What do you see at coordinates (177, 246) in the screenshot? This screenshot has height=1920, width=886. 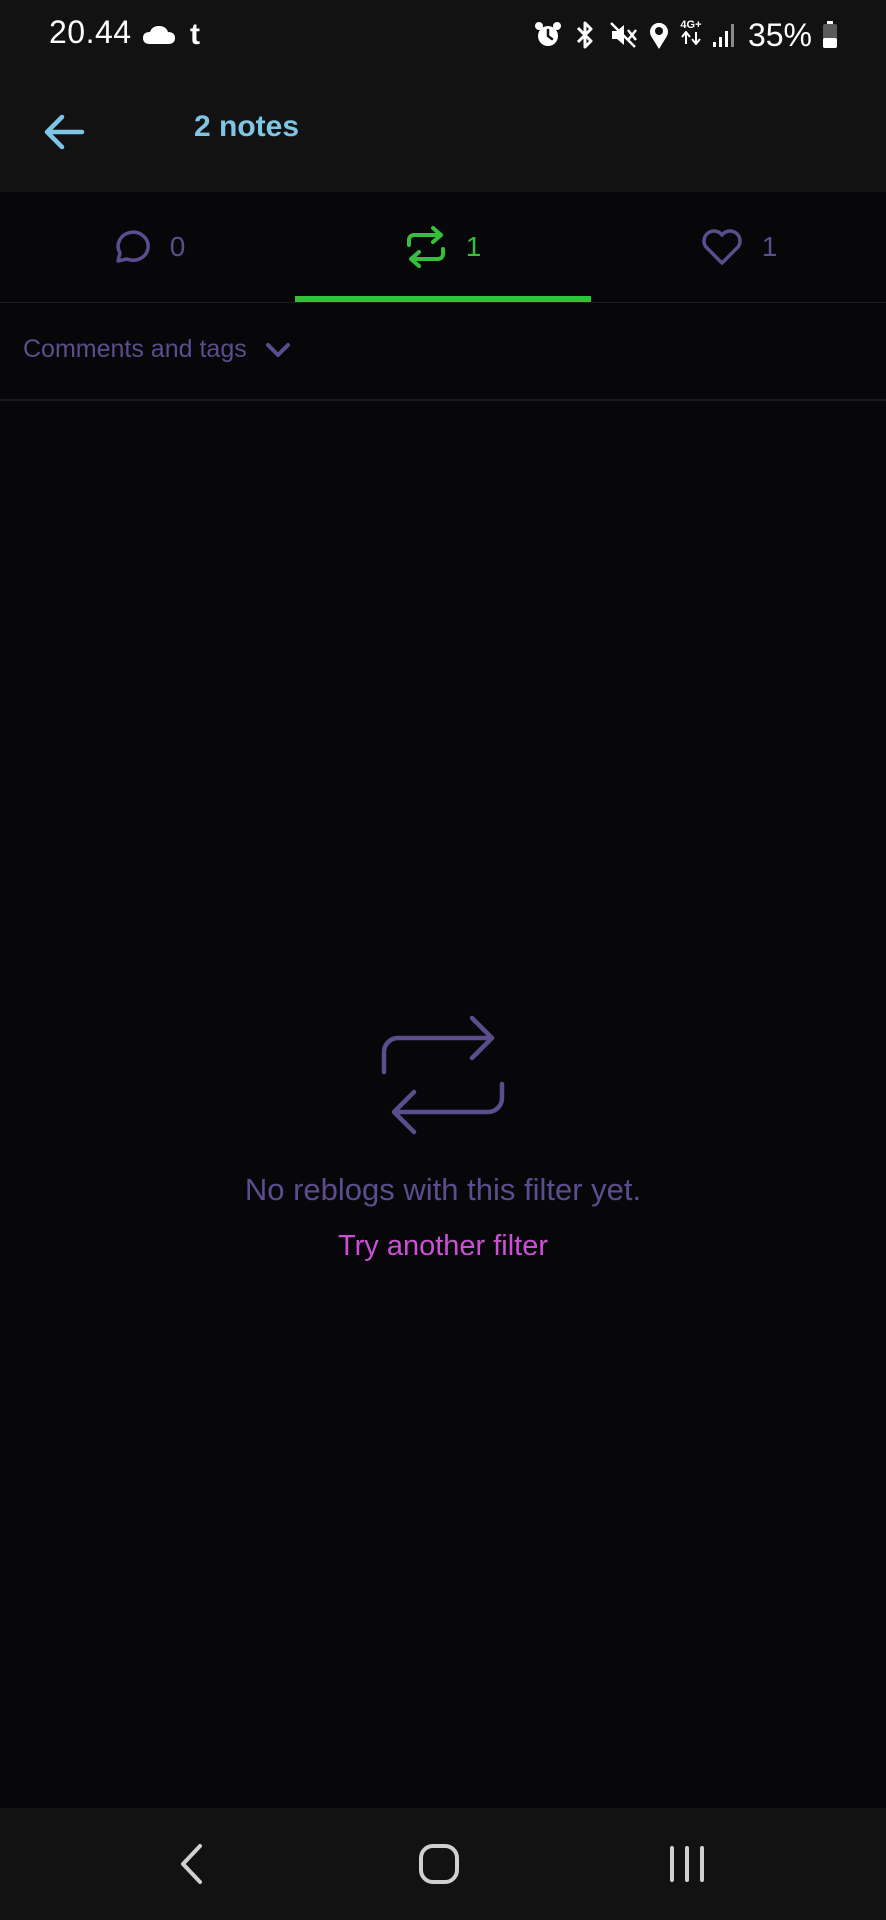 I see `tab-comments-count: 0` at bounding box center [177, 246].